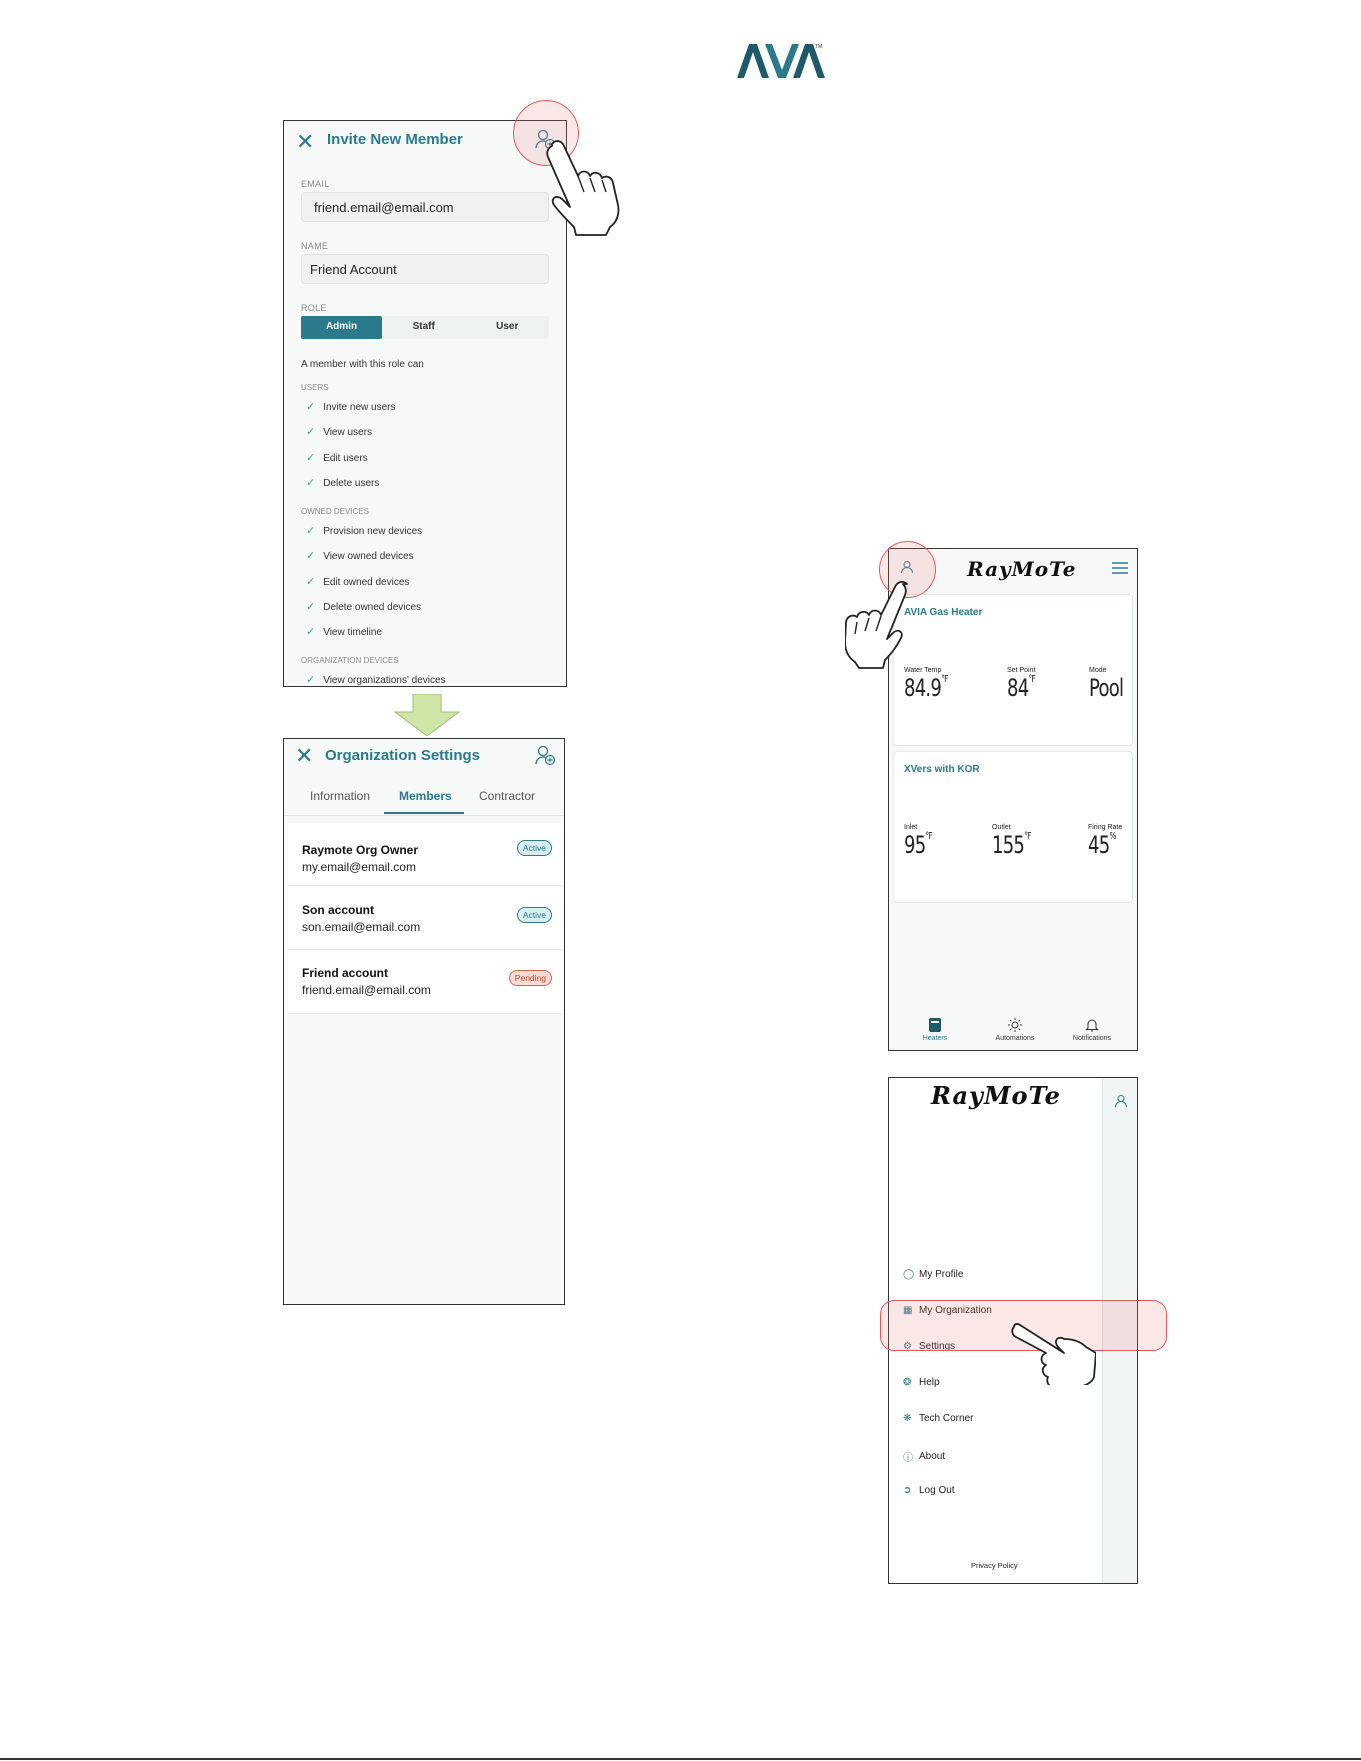 The image size is (1361, 1761). I want to click on tab-contractor: Contractor, so click(507, 796).